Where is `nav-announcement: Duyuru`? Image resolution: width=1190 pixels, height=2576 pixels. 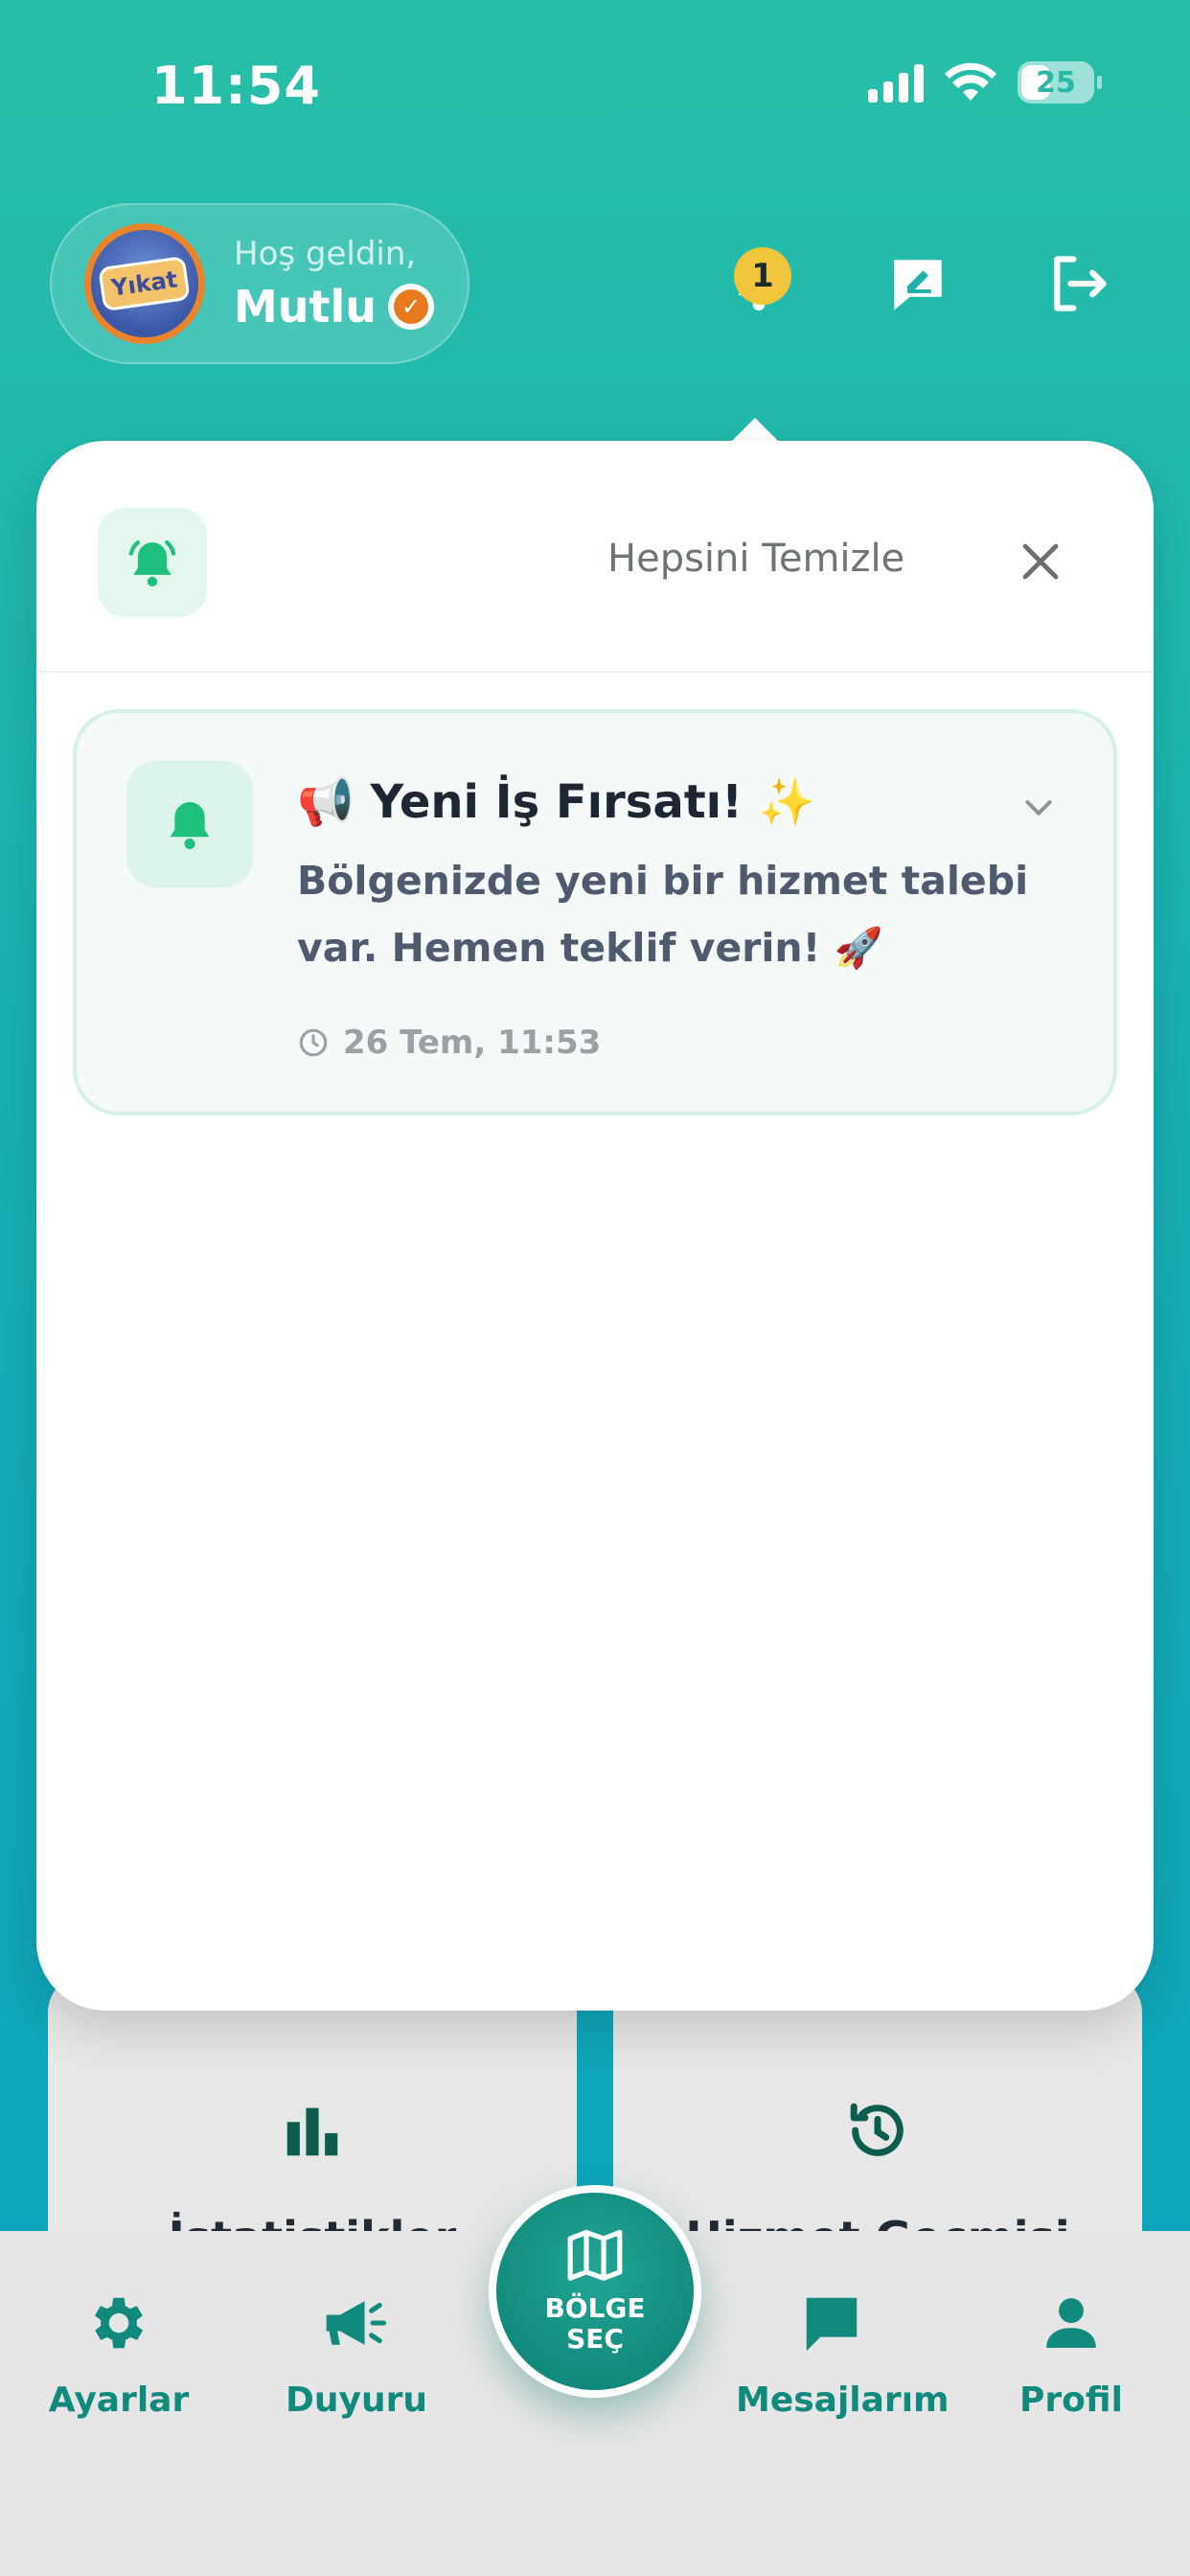
nav-announcement: Duyuru is located at coordinates (357, 2353).